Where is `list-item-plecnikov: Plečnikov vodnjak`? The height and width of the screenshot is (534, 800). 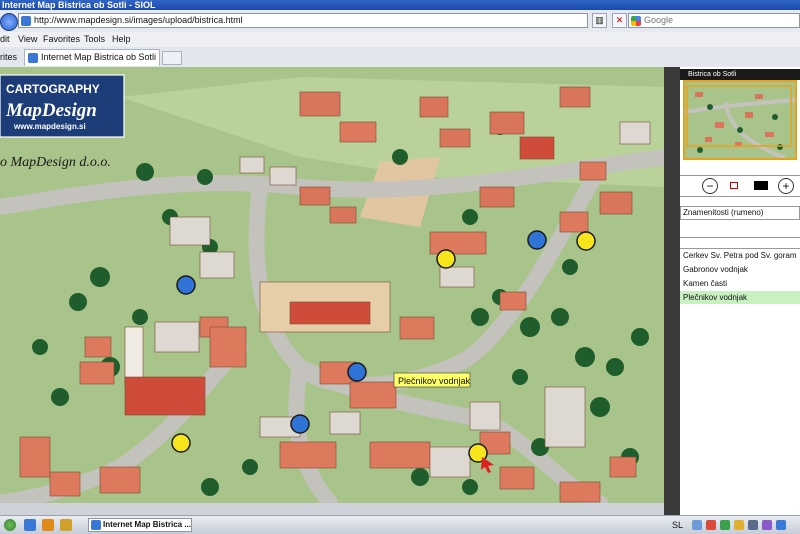
list-item-plecnikov: Plečnikov vodnjak is located at coordinates (740, 297).